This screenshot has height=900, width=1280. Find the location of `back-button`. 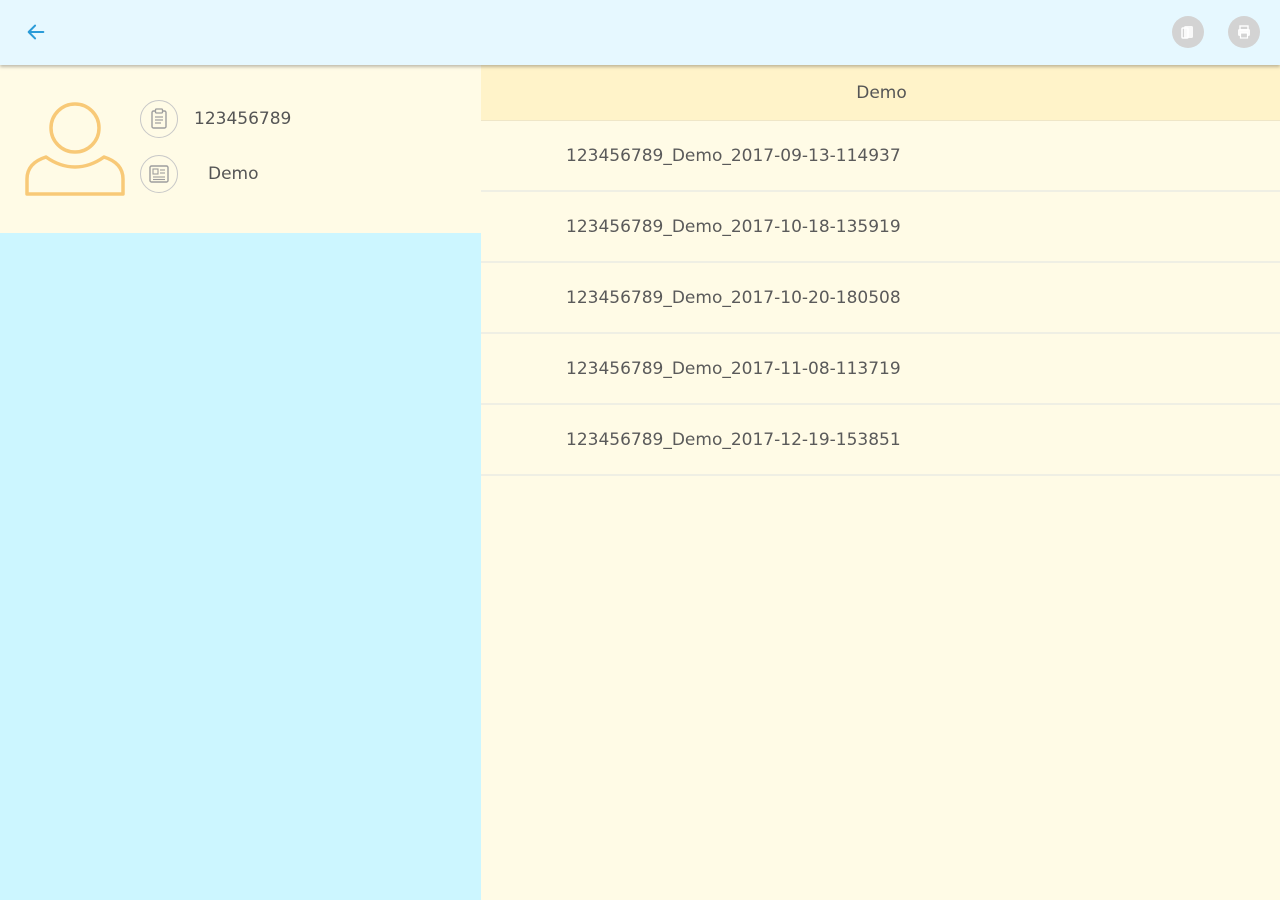

back-button is located at coordinates (36, 32).